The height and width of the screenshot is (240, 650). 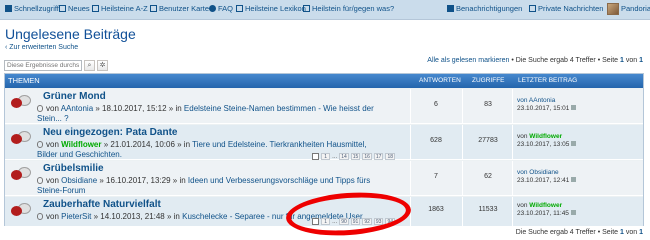 I want to click on last-post-author-link: von AAntonia, so click(x=536, y=100).